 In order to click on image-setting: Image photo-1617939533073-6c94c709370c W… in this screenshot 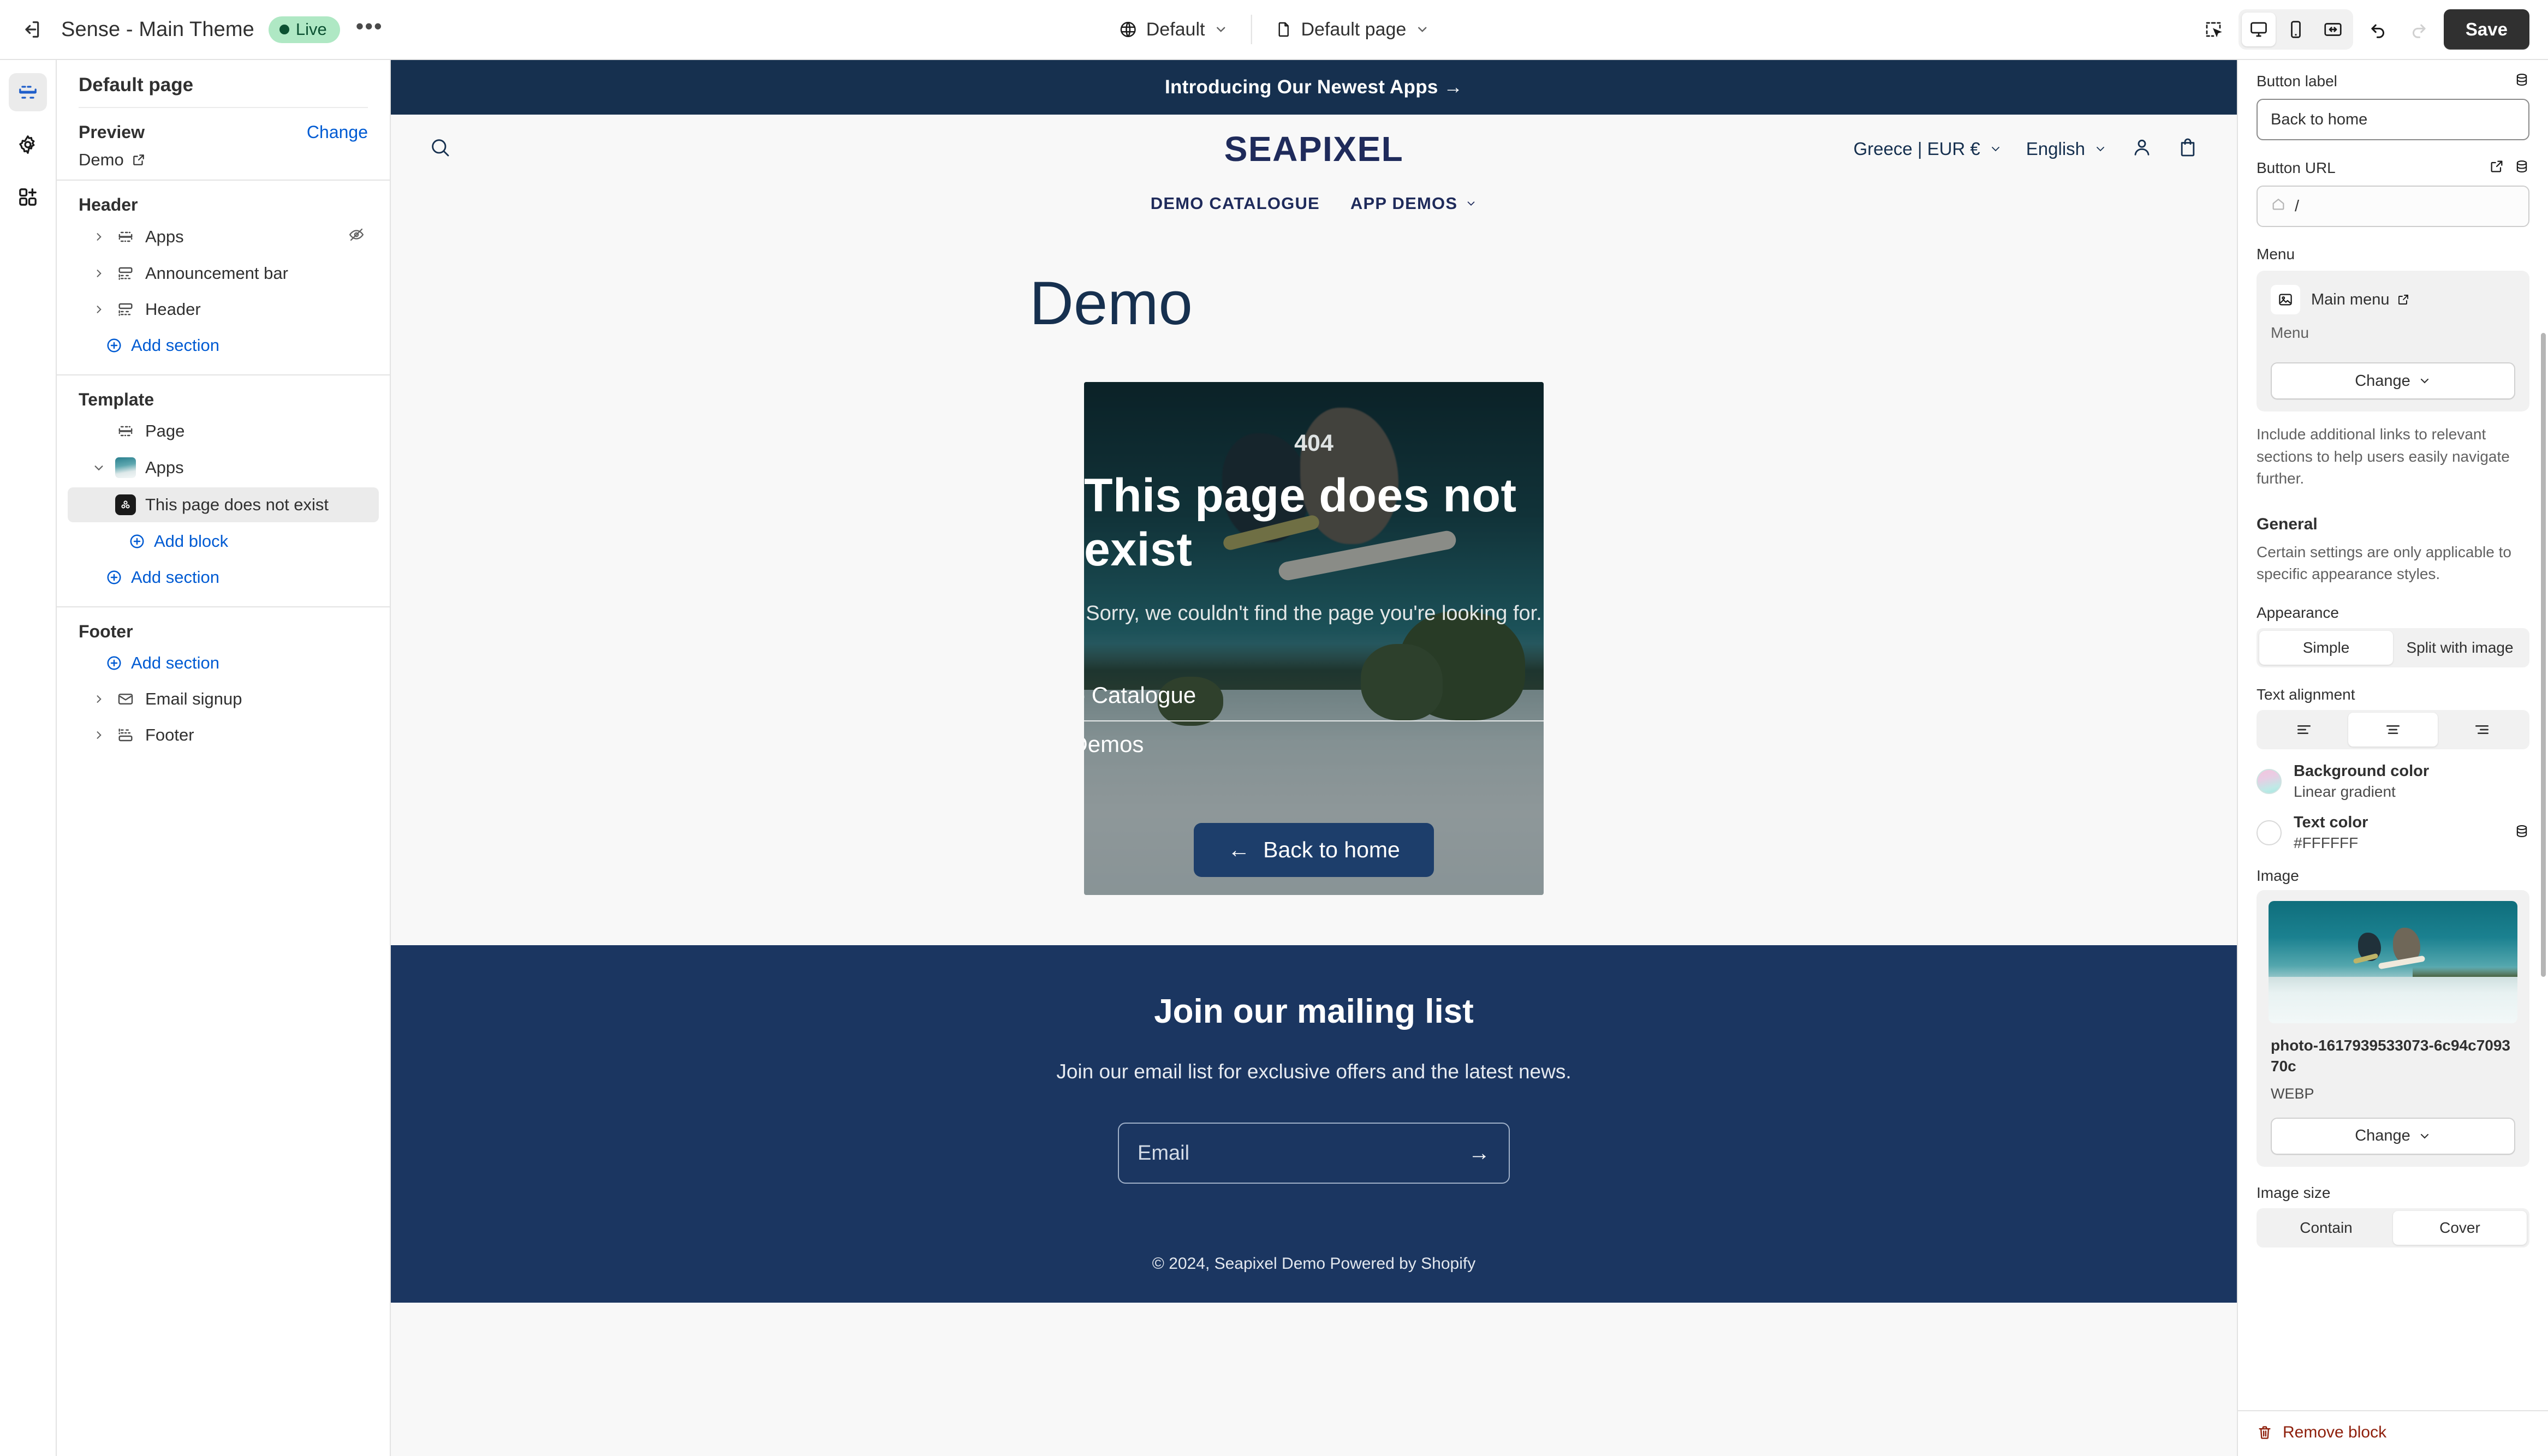, I will do `click(2393, 1050)`.